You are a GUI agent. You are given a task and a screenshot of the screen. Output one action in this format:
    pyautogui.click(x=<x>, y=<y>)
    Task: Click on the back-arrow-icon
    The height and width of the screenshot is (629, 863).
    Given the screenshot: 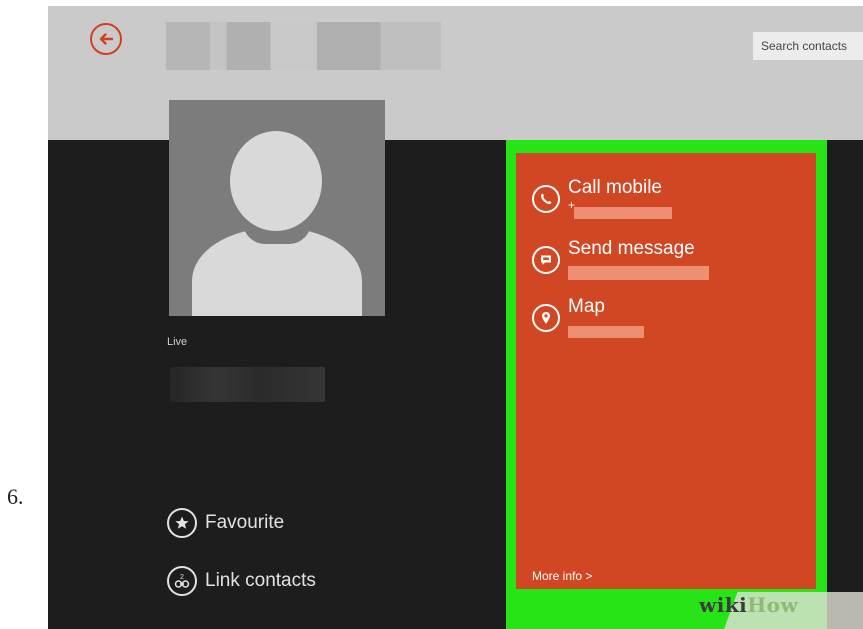 What is the action you would take?
    pyautogui.click(x=106, y=39)
    